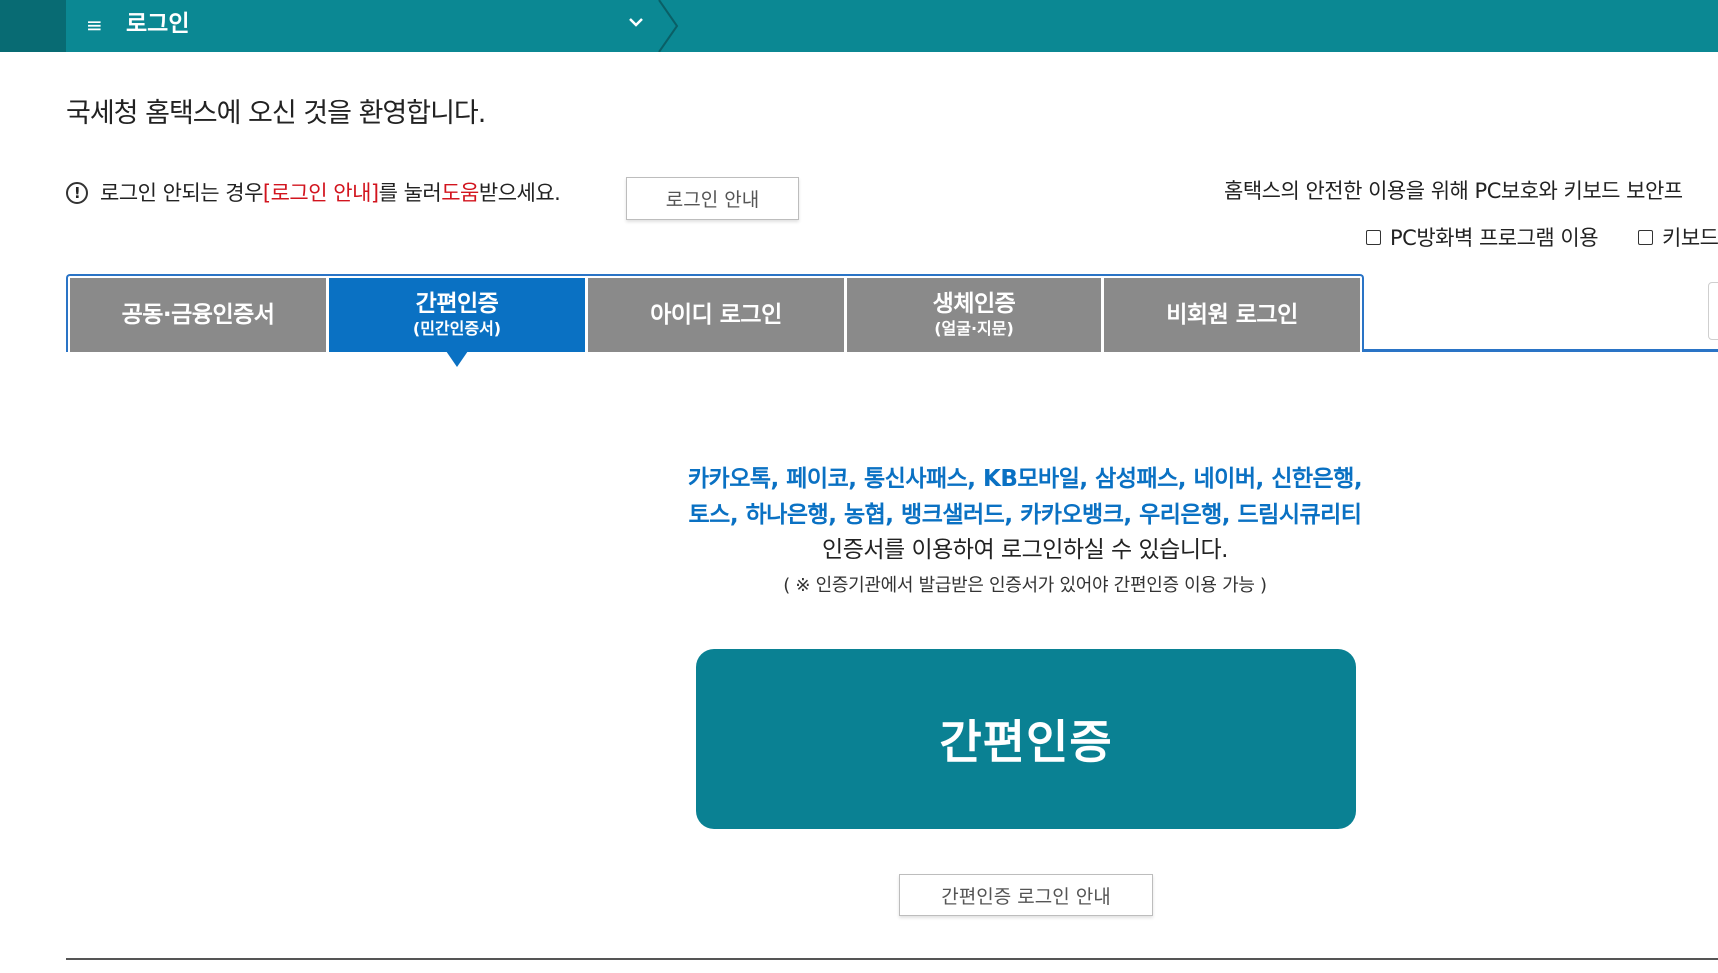 This screenshot has width=1718, height=973. Describe the element at coordinates (457, 304) in the screenshot. I see `tab-label: 간편인증` at that location.